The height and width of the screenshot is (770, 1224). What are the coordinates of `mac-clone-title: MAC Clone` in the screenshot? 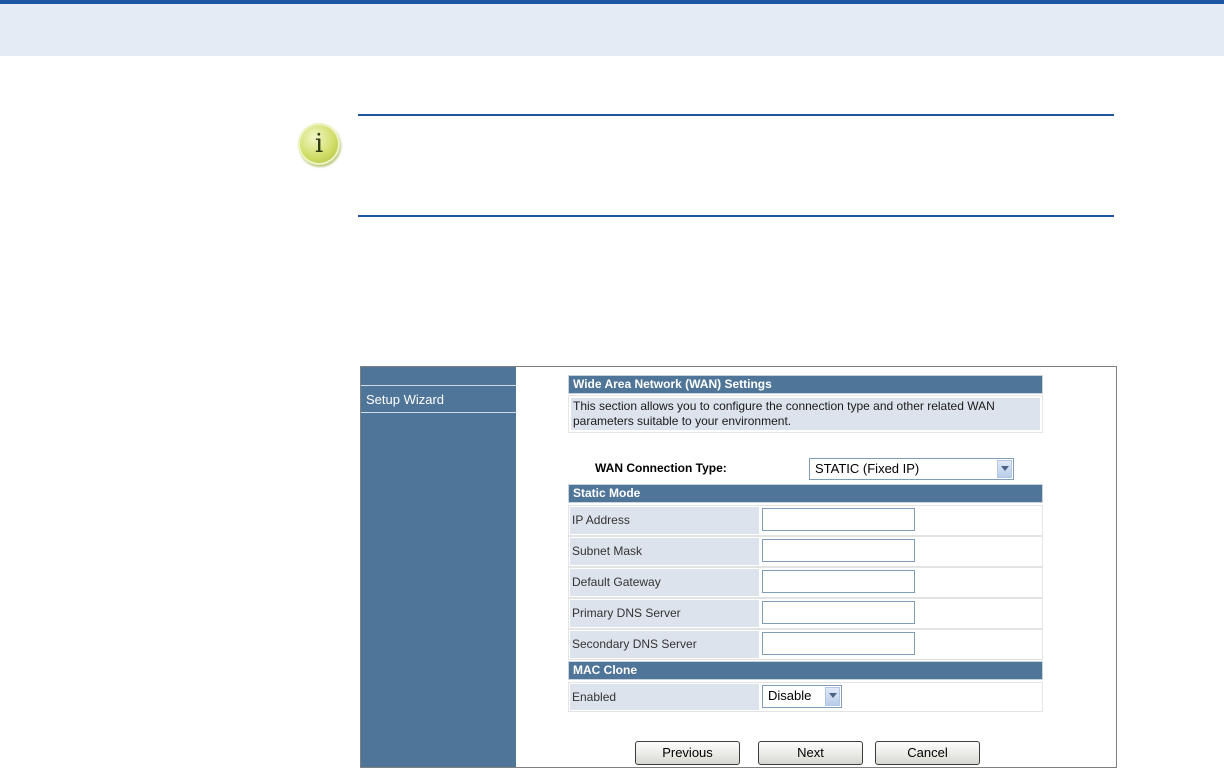 It's located at (805, 670).